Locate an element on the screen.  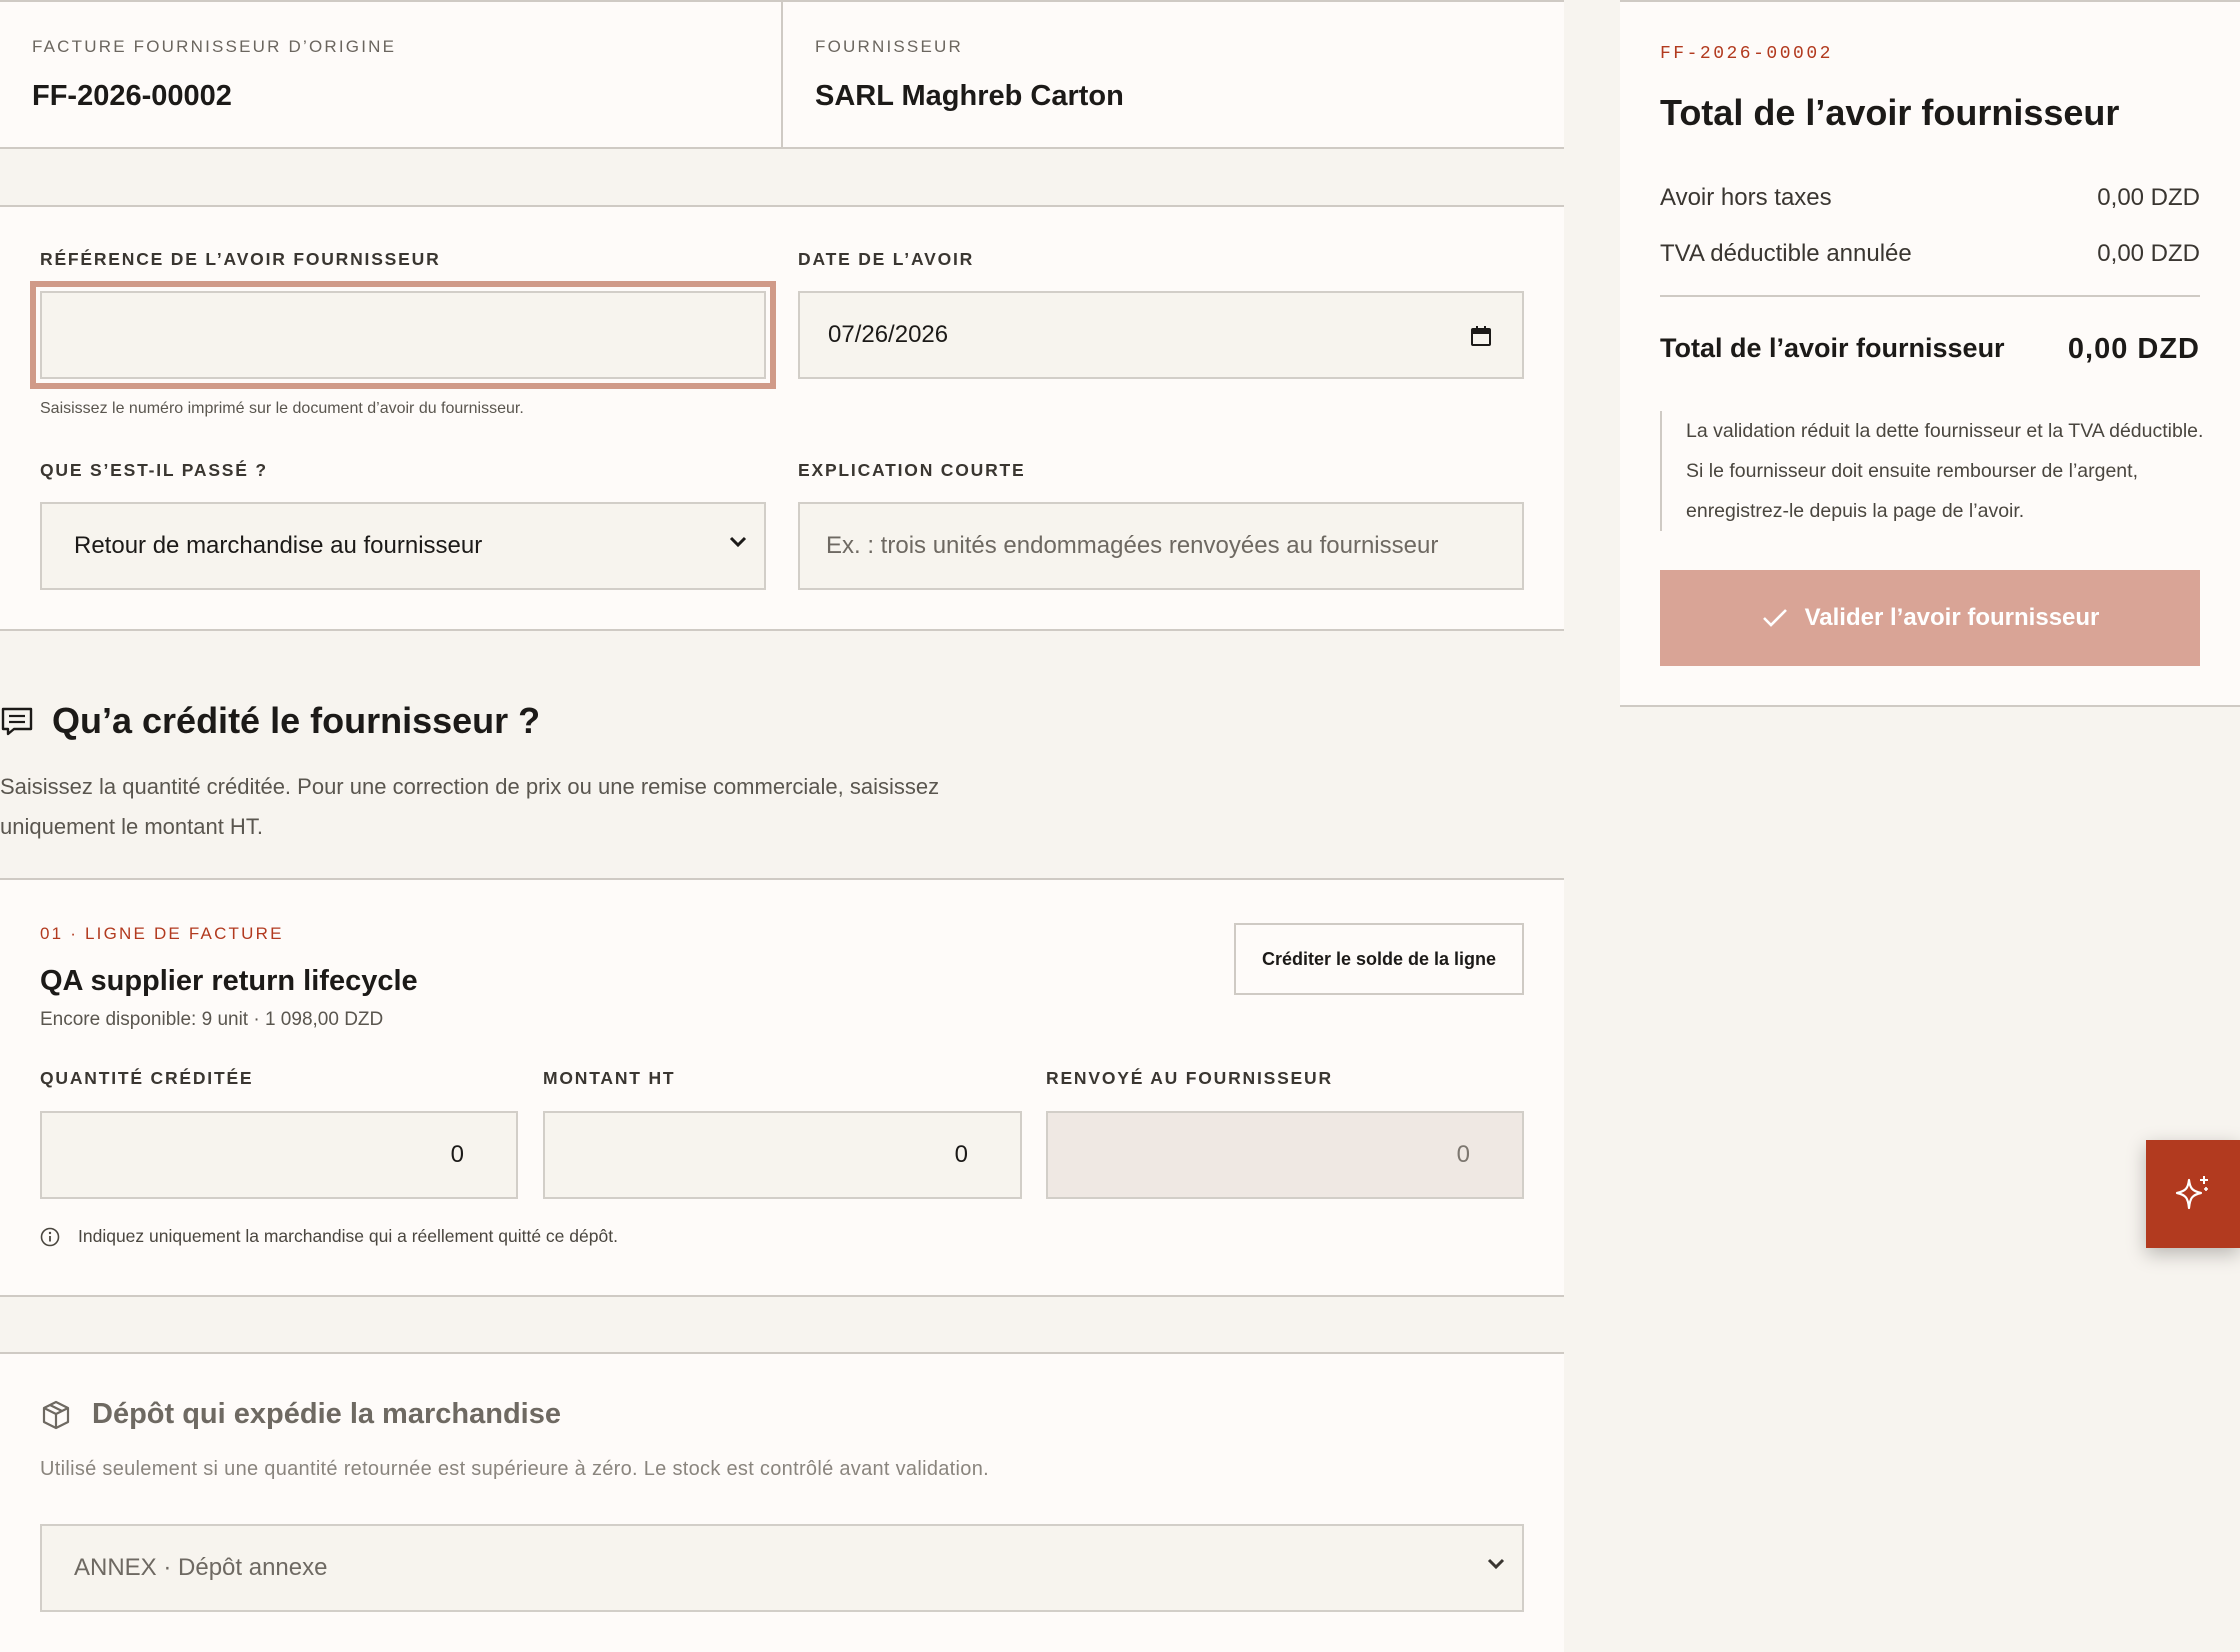
date-input: 07/26/2026 is located at coordinates (1161, 335).